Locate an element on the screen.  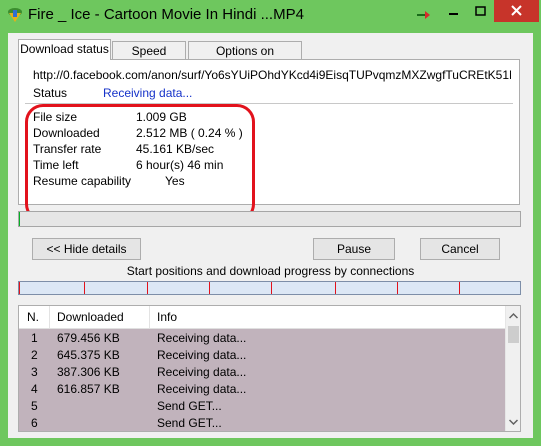
cell-downloaded: 679.456 KB is located at coordinates (88, 338).